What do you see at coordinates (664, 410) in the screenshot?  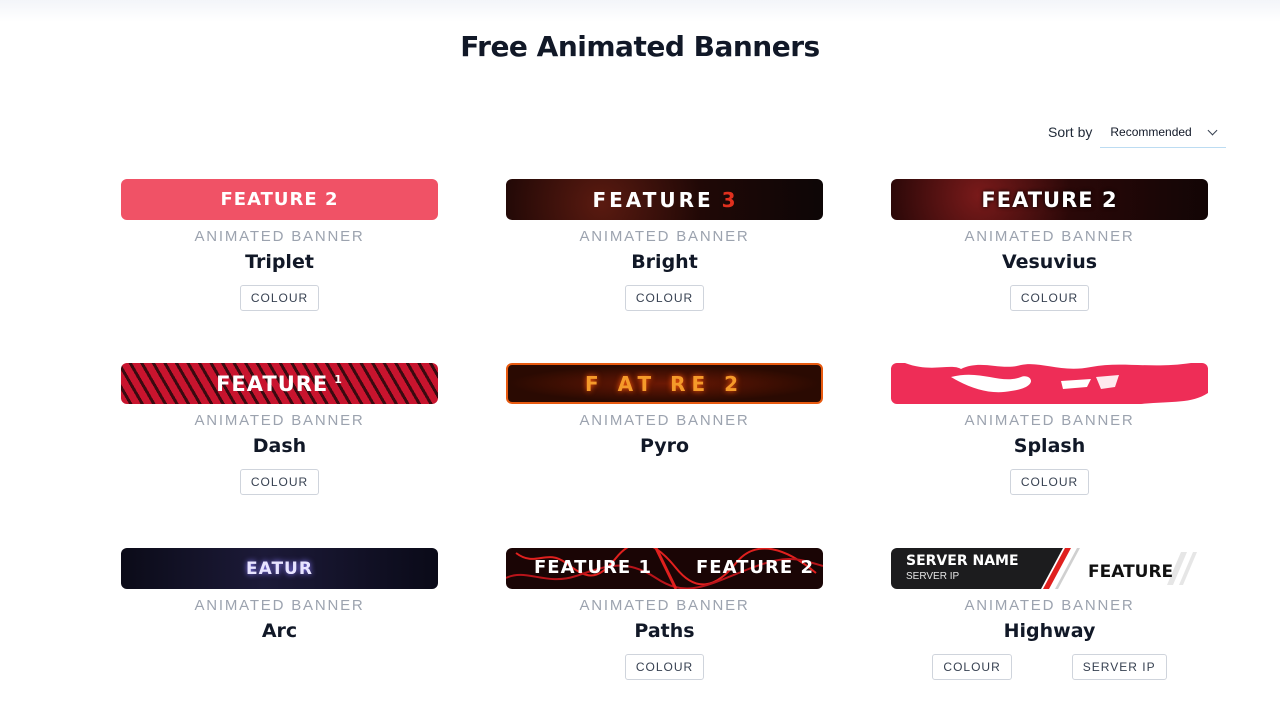 I see `card-pyro: F AT RE 2 ANIMATED BANNER Pyro` at bounding box center [664, 410].